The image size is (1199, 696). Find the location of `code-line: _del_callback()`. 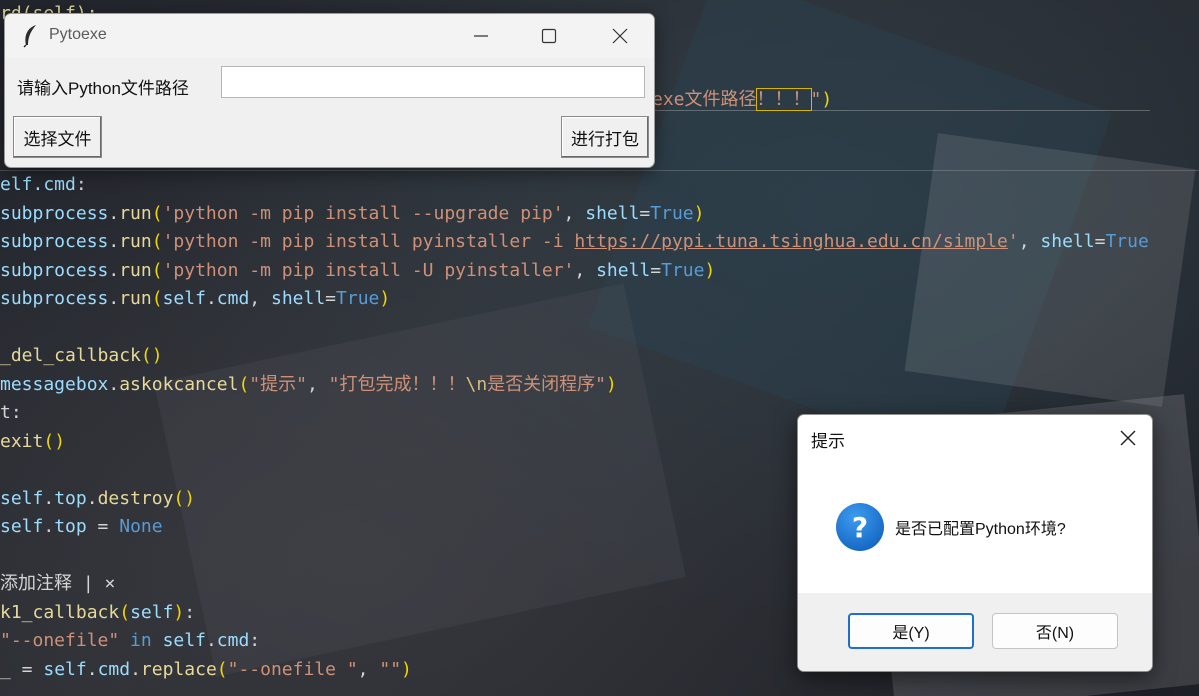

code-line: _del_callback() is located at coordinates (81, 356).